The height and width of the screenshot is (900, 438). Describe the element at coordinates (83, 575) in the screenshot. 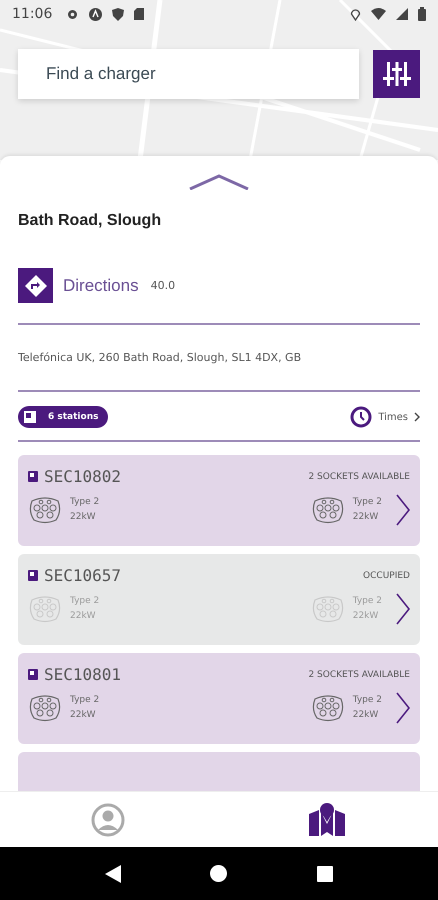

I see `station-id: SEC10657` at that location.